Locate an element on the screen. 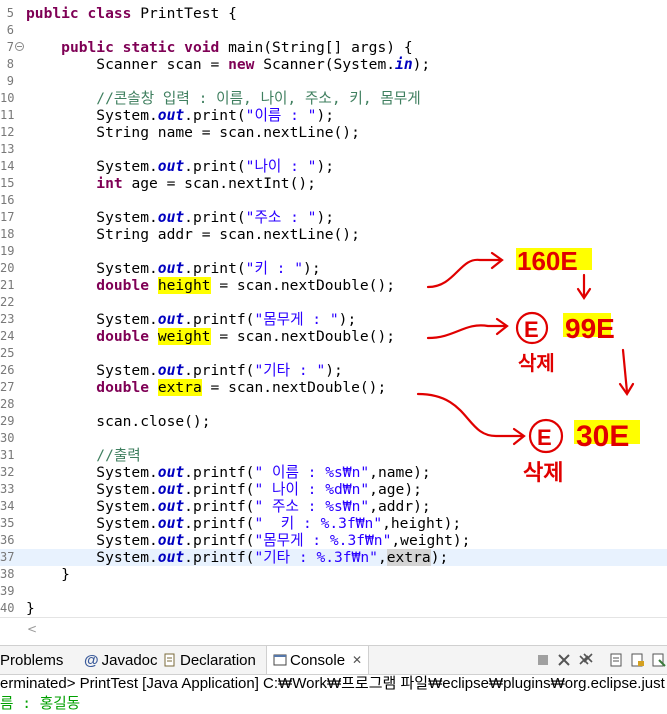  code-token: //출력 is located at coordinates (118, 455).